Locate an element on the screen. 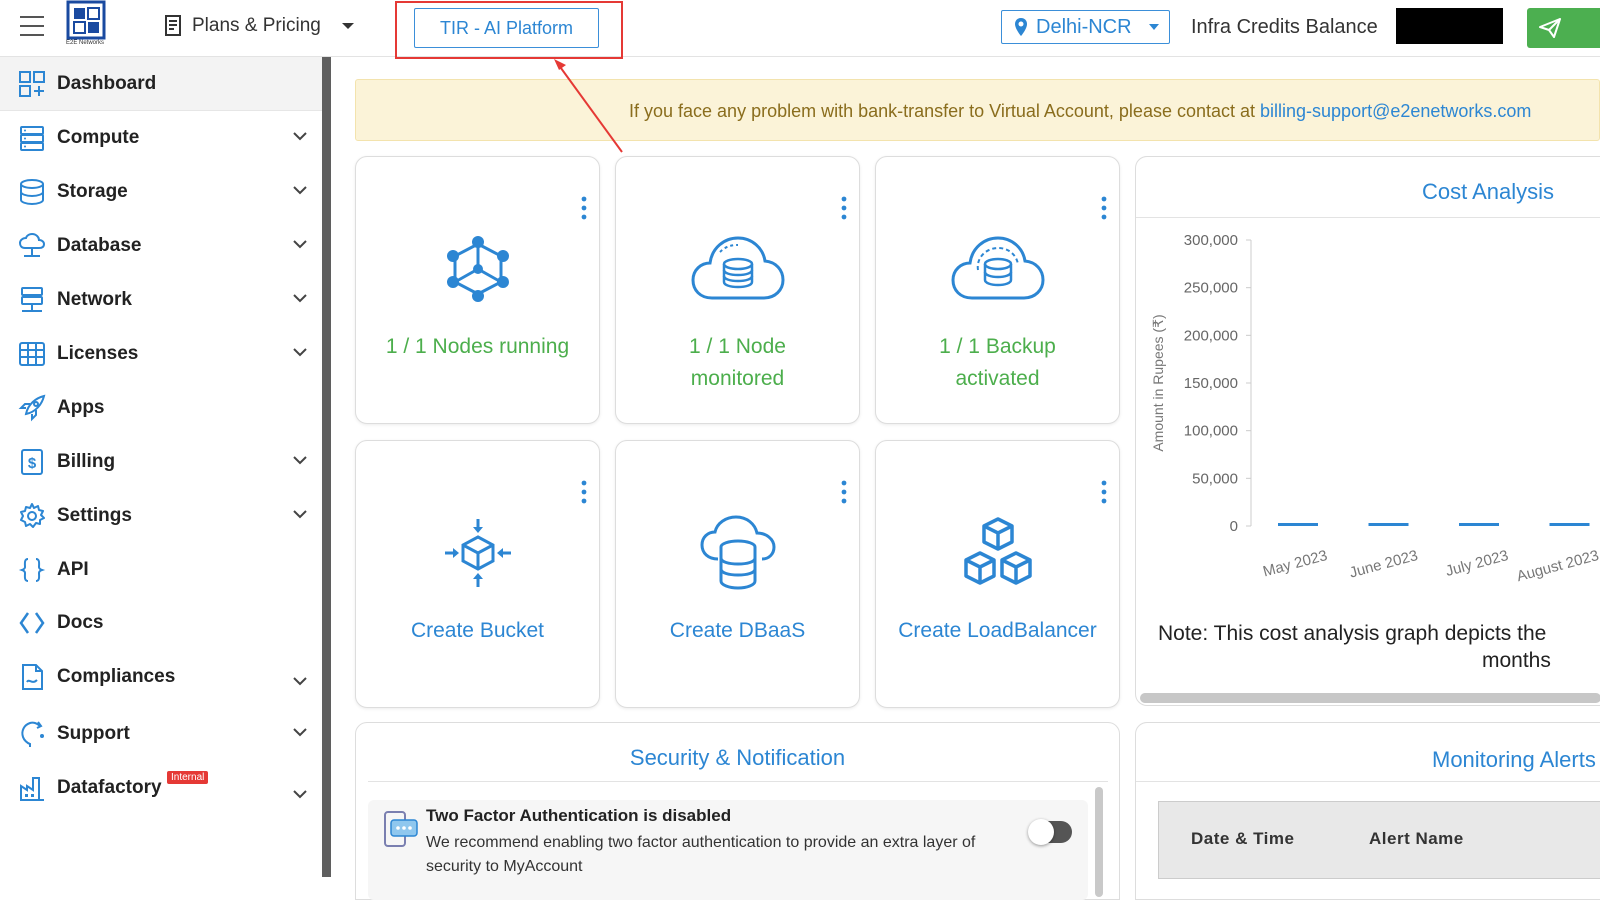 This screenshot has width=1600, height=900. hamburger-menu-icon is located at coordinates (32, 27).